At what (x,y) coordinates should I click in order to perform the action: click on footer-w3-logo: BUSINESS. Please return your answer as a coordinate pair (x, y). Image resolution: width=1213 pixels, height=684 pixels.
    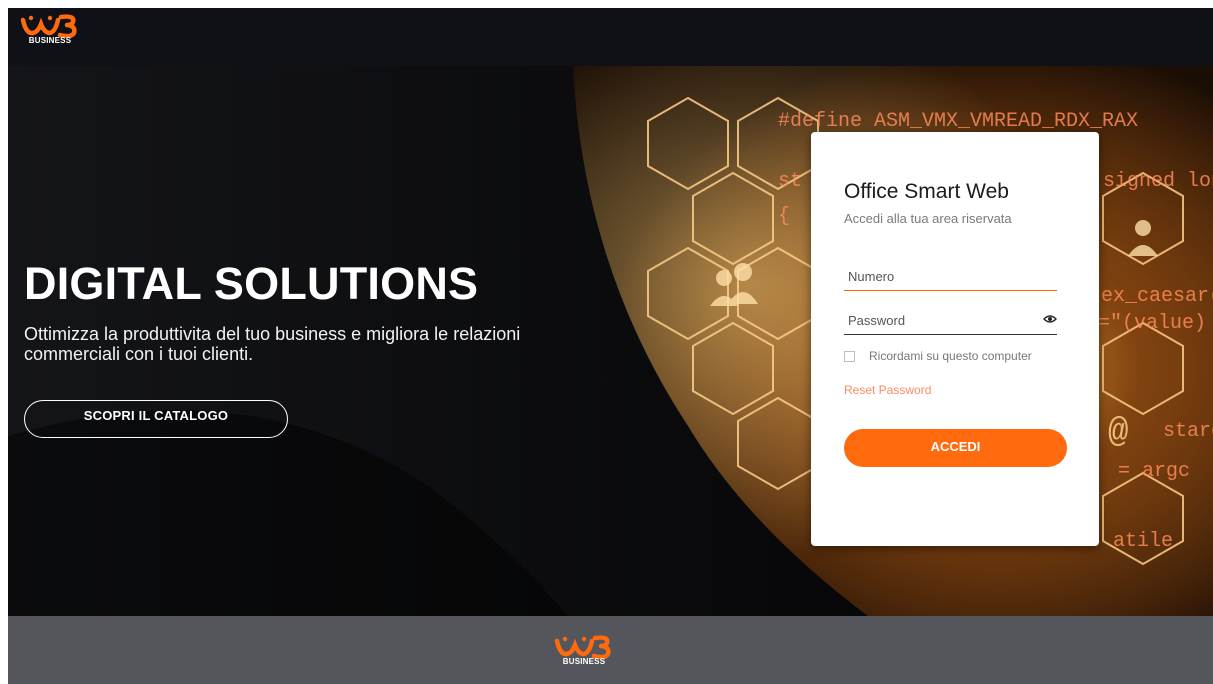
    Looking at the image, I should click on (584, 650).